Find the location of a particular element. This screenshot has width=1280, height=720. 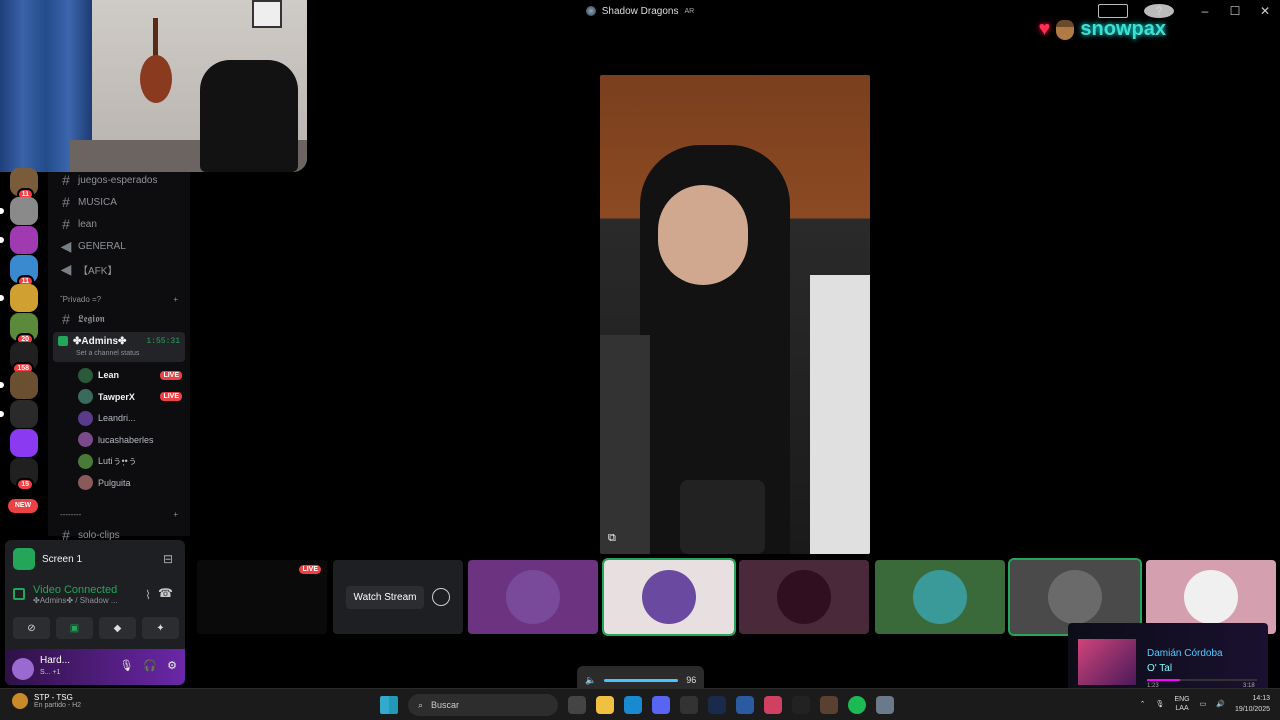

search-box: ⌕ Buscar is located at coordinates (483, 705).